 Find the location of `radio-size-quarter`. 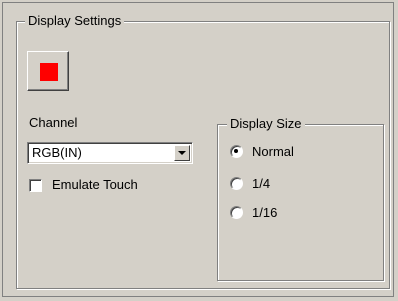

radio-size-quarter is located at coordinates (236, 183).